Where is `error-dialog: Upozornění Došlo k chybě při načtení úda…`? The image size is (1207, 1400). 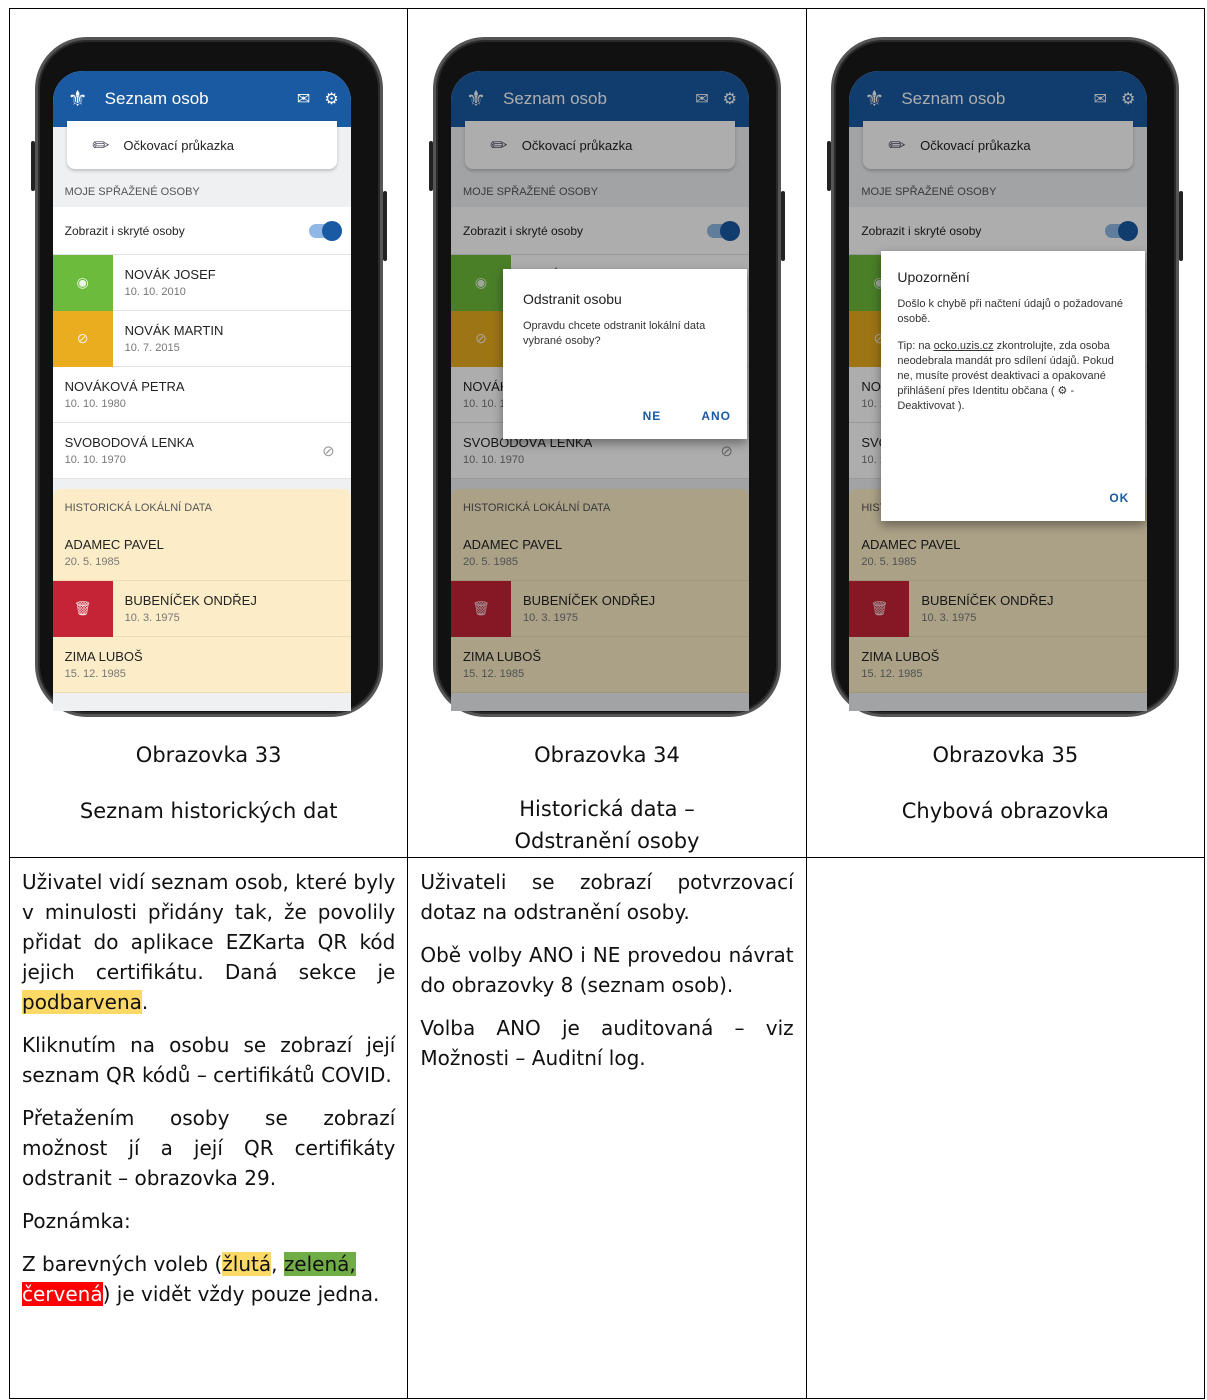
error-dialog: Upozornění Došlo k chybě při načtení úda… is located at coordinates (1013, 386).